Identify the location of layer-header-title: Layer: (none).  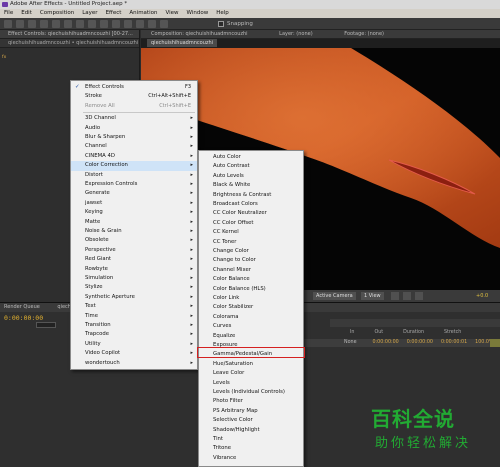
(296, 34).